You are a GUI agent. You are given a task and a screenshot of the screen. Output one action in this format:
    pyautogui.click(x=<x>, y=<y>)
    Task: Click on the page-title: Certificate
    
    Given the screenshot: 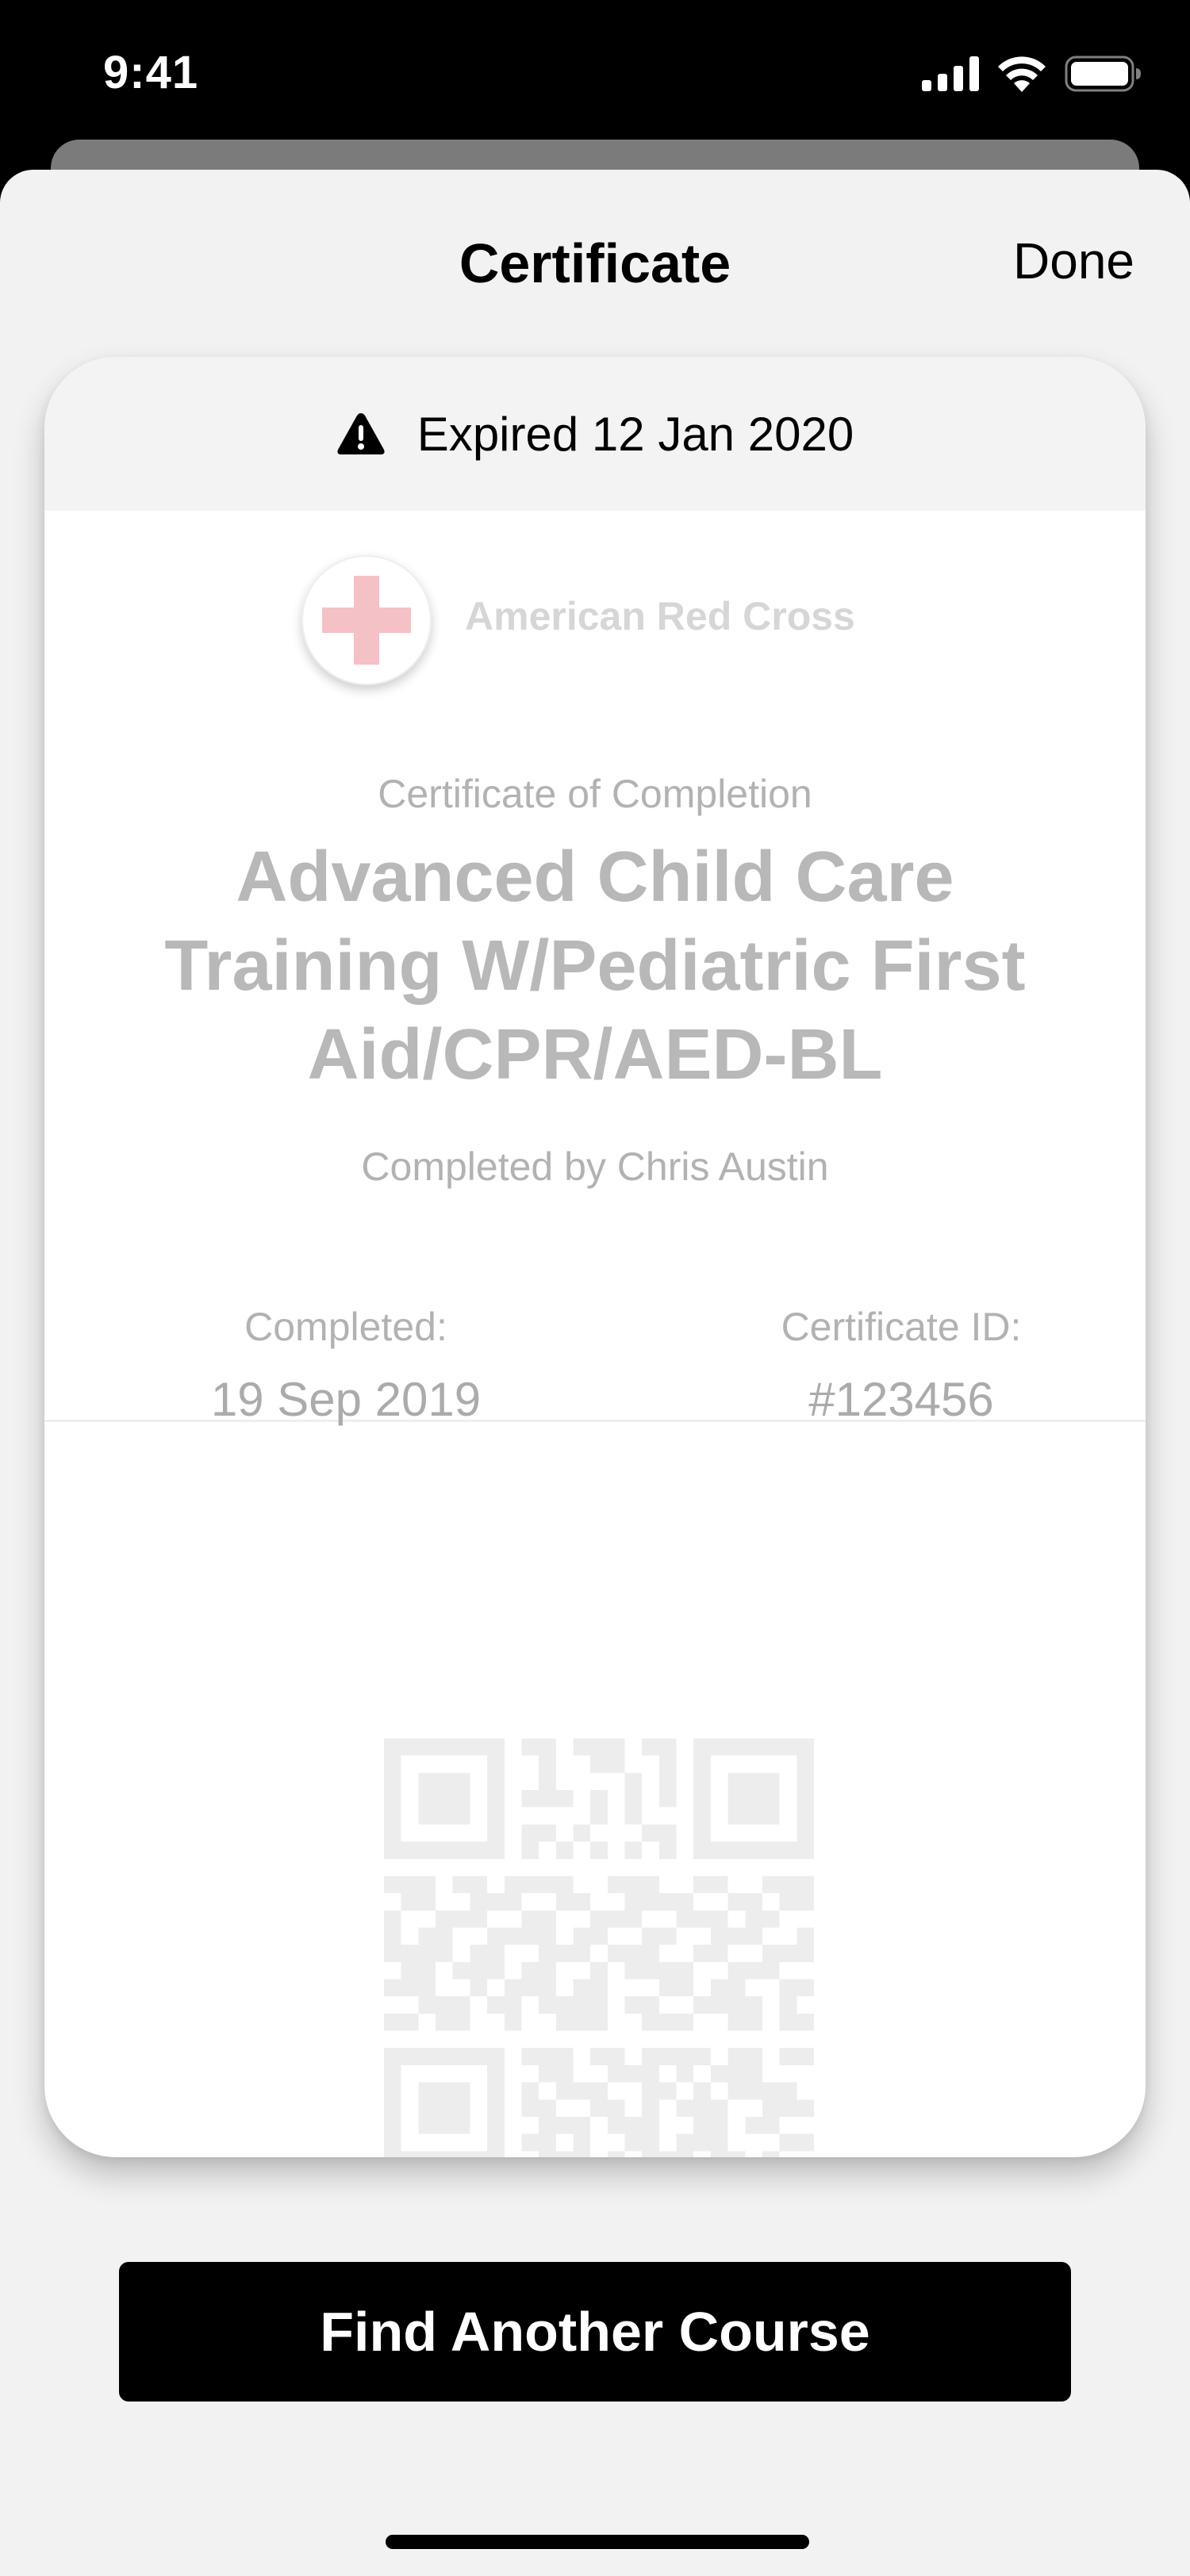 What is the action you would take?
    pyautogui.click(x=595, y=263)
    